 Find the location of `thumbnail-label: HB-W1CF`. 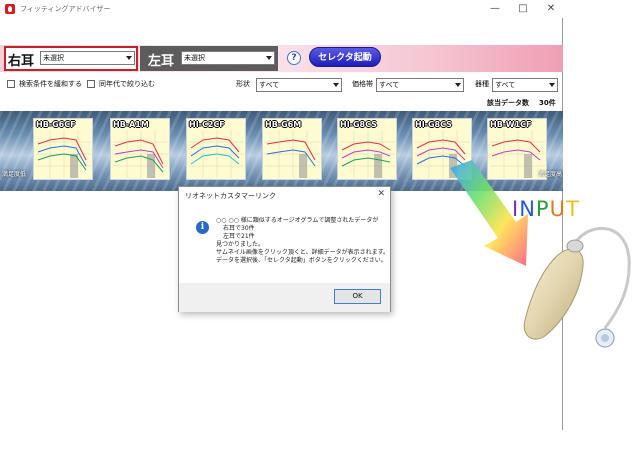

thumbnail-label: HB-W1CF is located at coordinates (511, 124).